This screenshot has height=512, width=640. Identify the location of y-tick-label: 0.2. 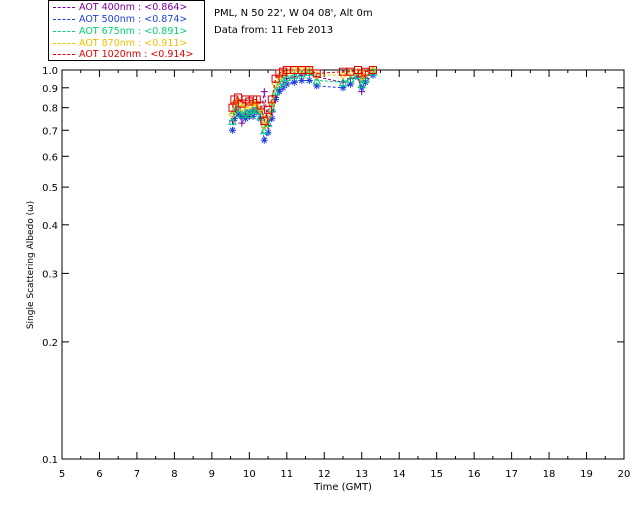
(50, 343).